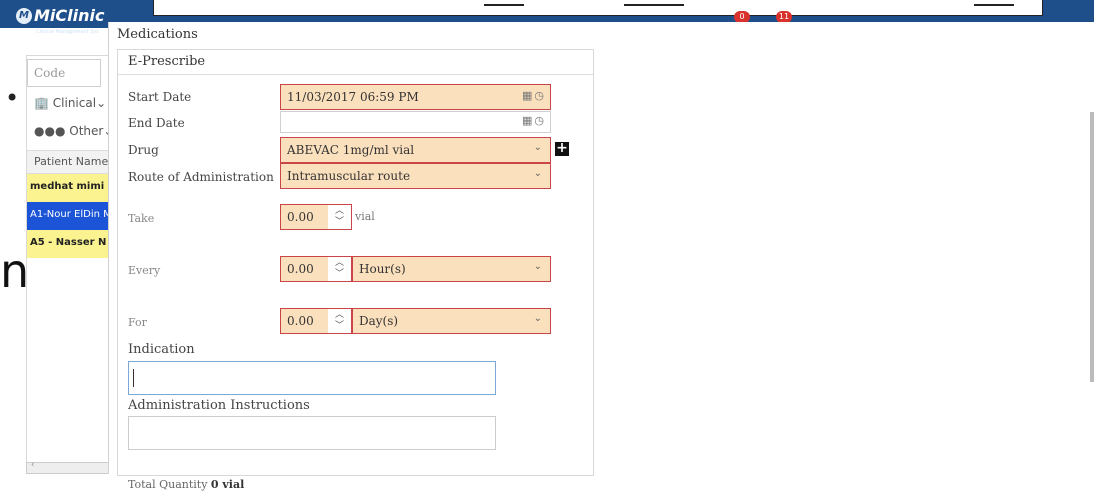 Image resolution: width=1094 pixels, height=491 pixels. What do you see at coordinates (415, 176) in the screenshot?
I see `route-select: Intramuscular route ⌄` at bounding box center [415, 176].